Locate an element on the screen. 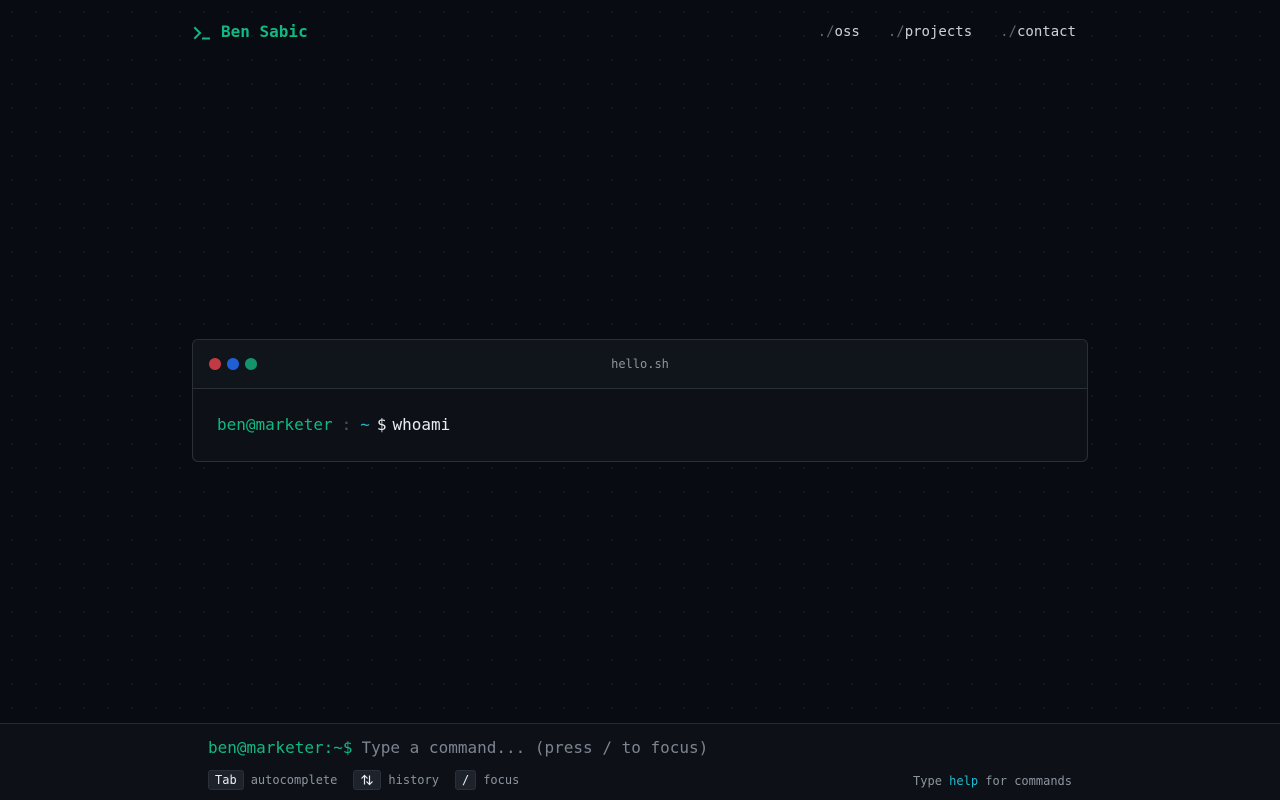  terminal-titlebar: hello.sh is located at coordinates (640, 364).